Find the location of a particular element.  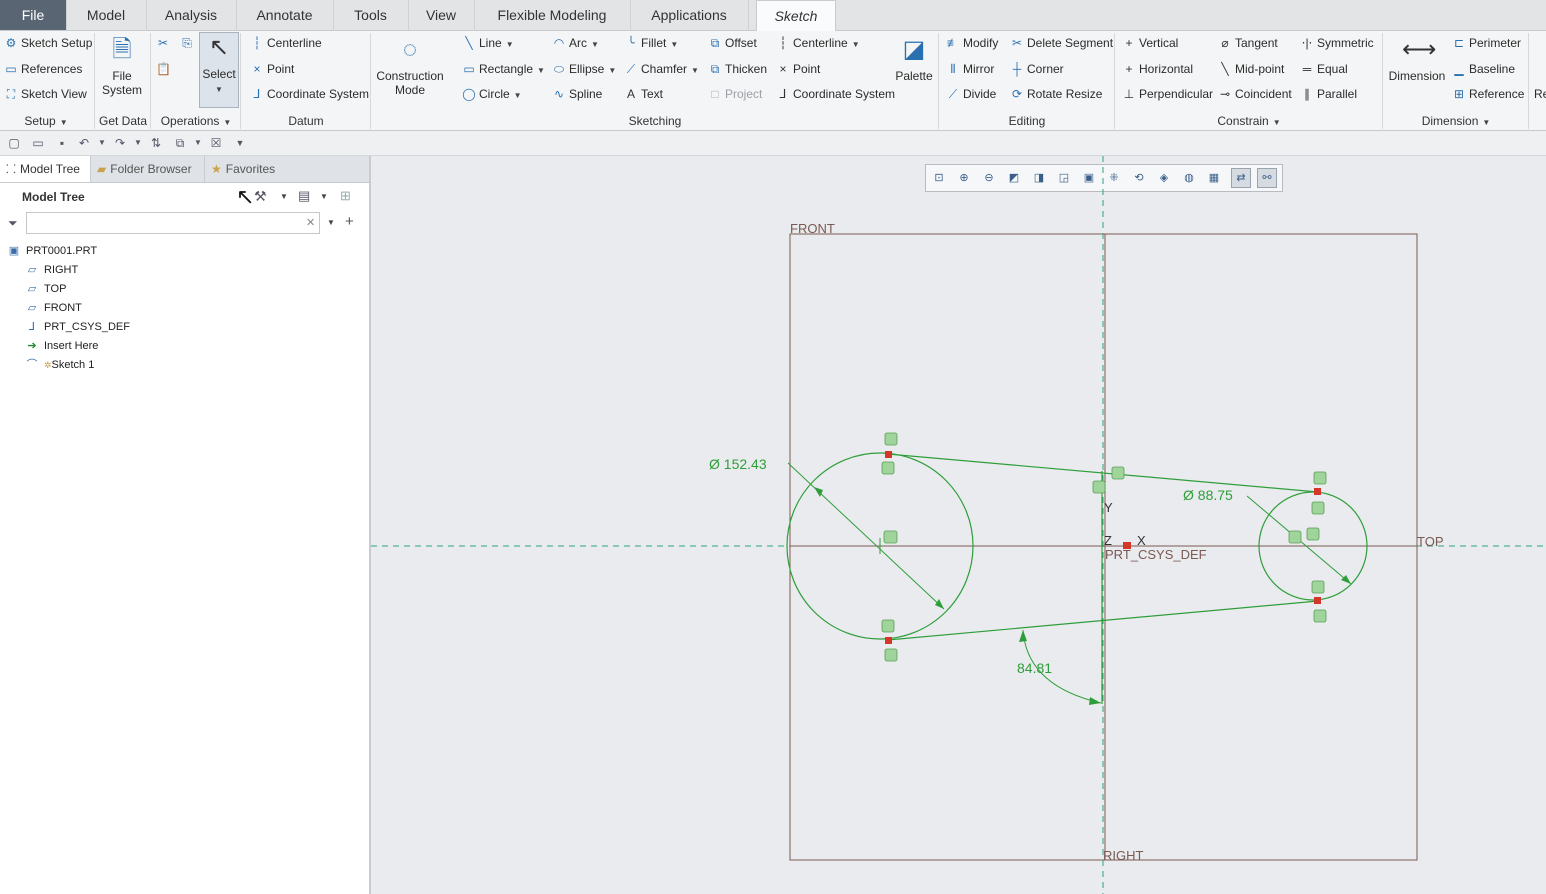

chamfer-button: ⟋ Chamfer ▼ is located at coordinates (661, 69).